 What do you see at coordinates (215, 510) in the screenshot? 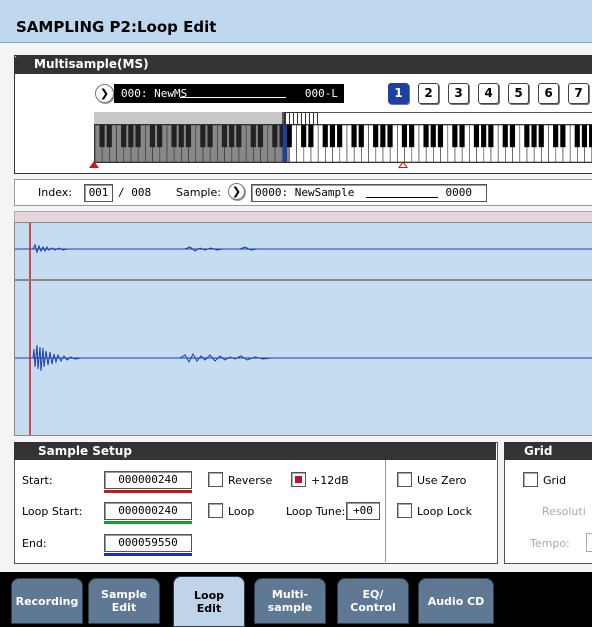
I see `loop-checkbox` at bounding box center [215, 510].